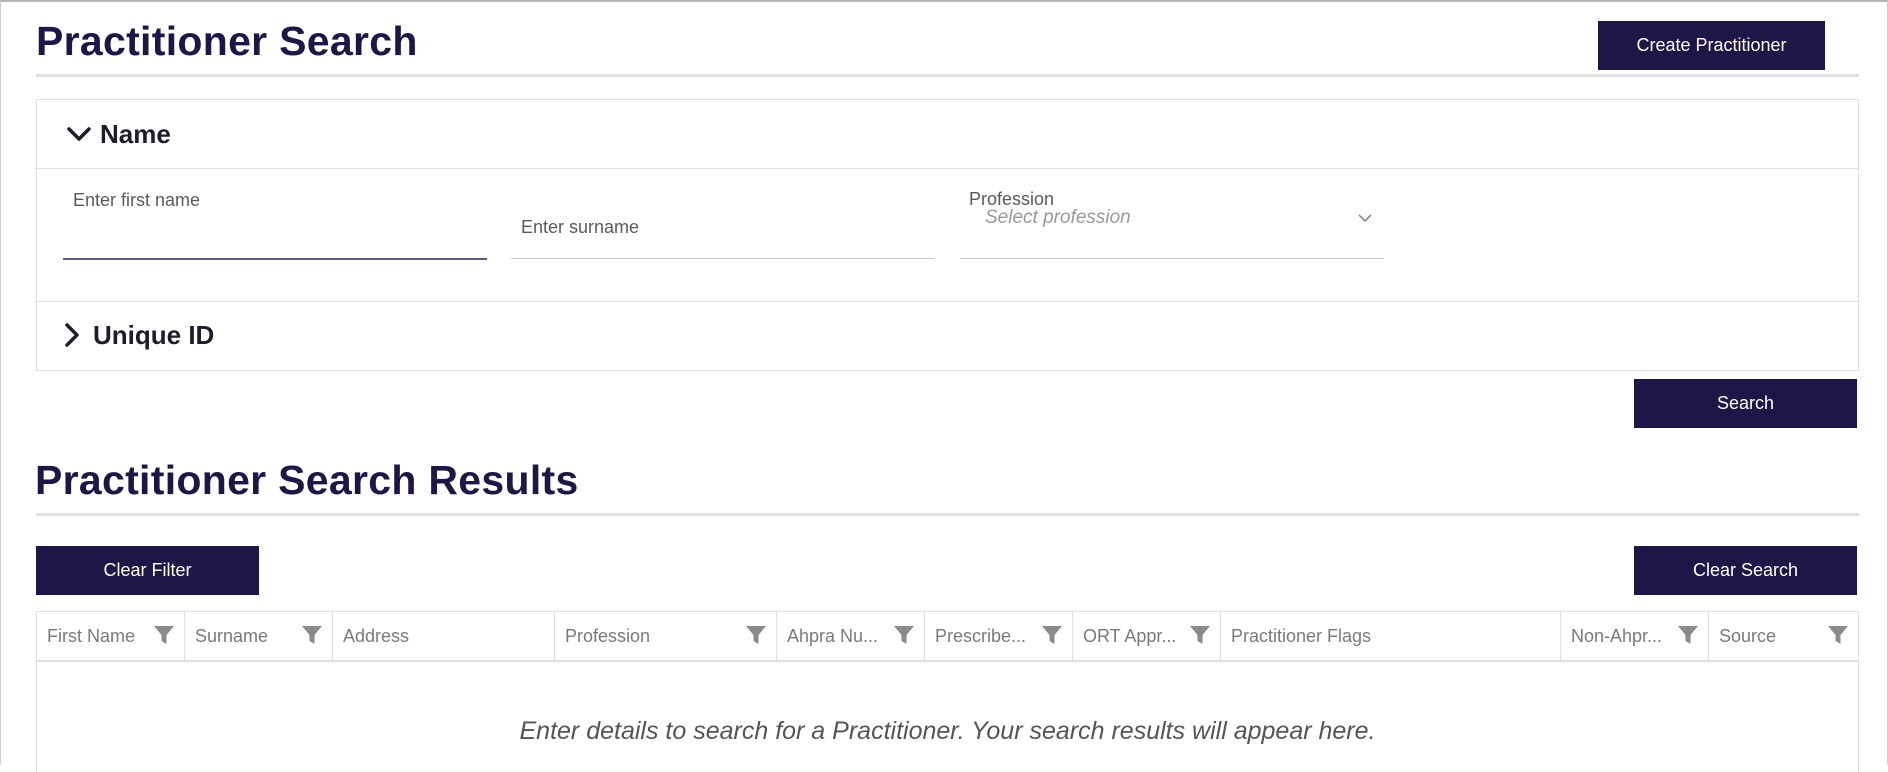 This screenshot has width=1888, height=772. What do you see at coordinates (307, 480) in the screenshot?
I see `results-title: Practitioner Search Results` at bounding box center [307, 480].